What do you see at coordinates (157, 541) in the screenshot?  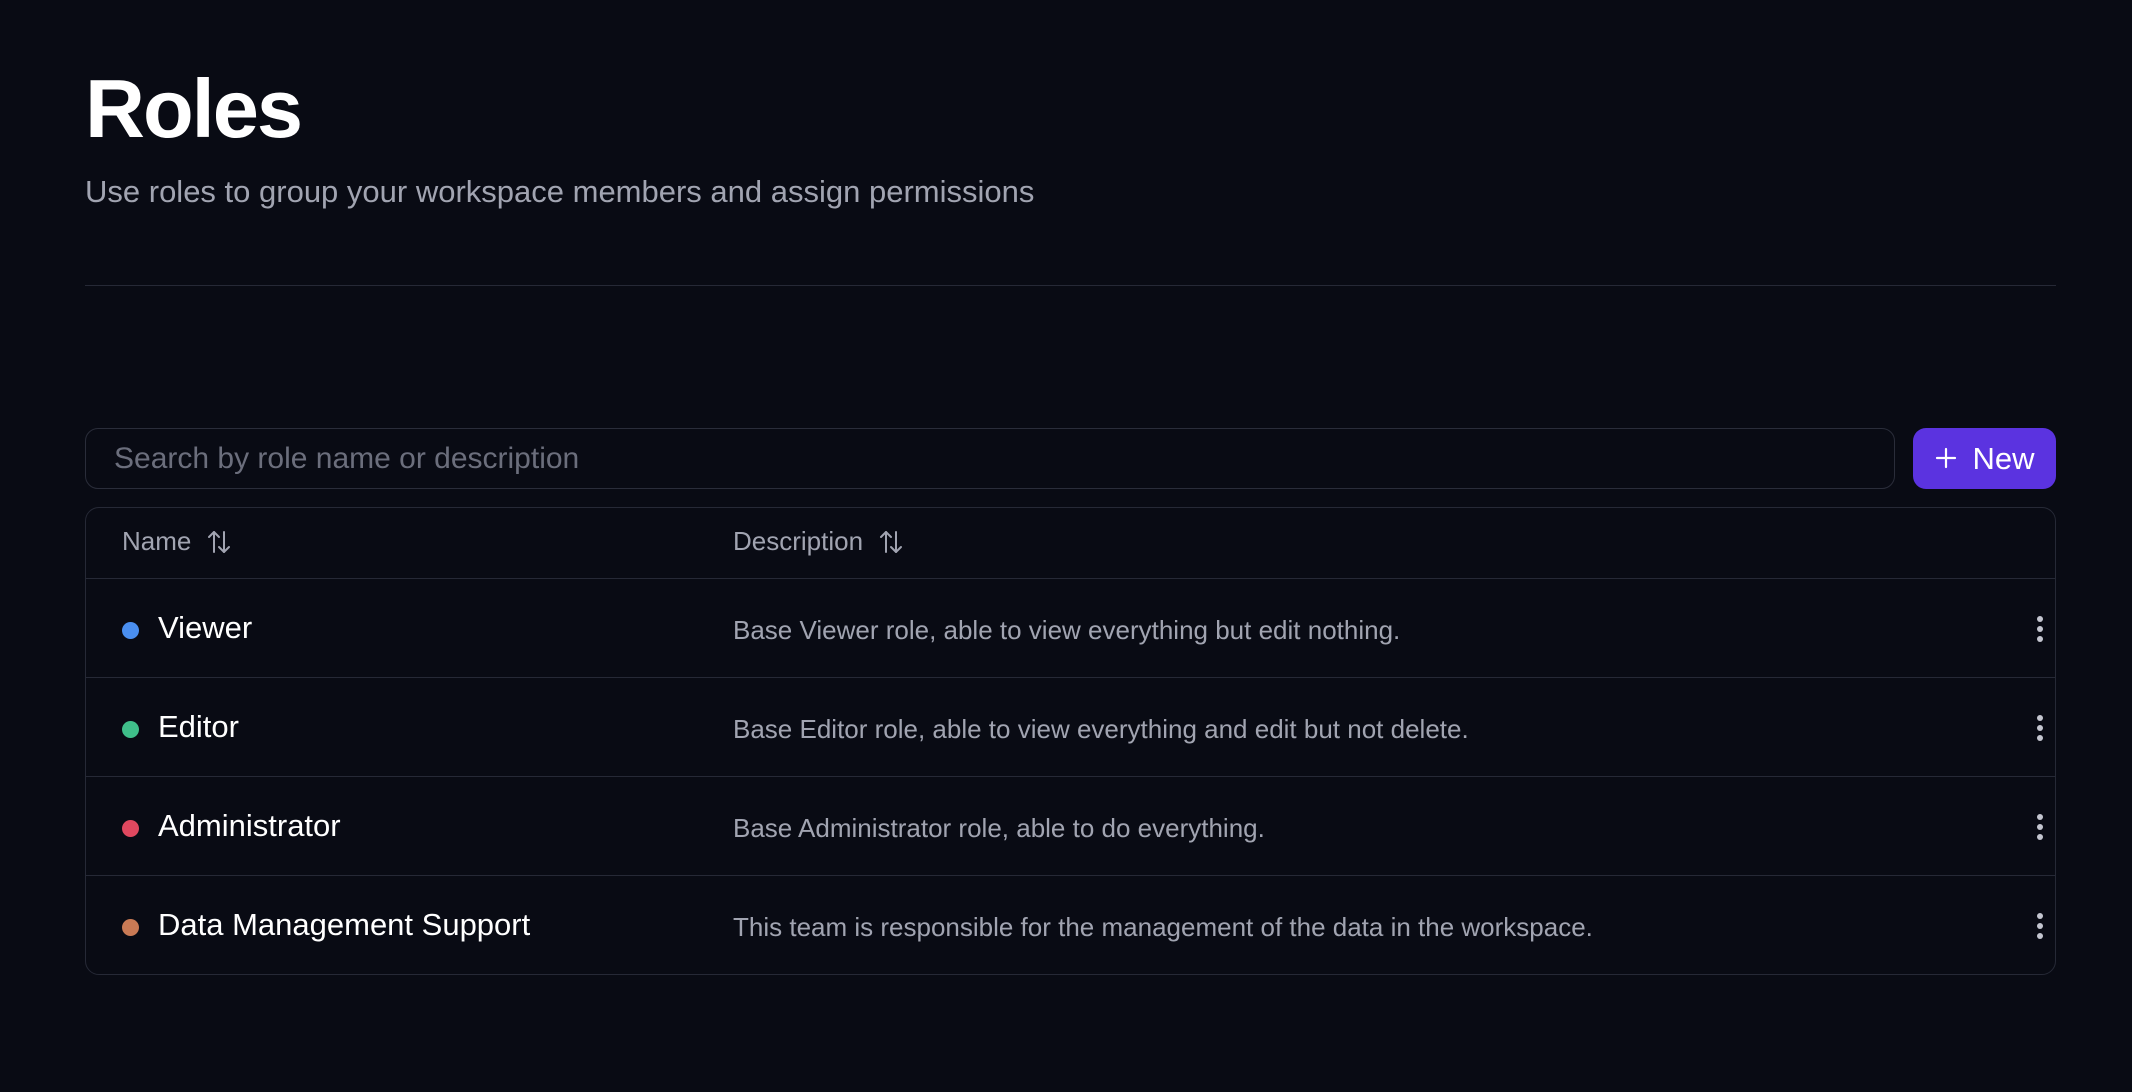 I see `column-label-name: Name` at bounding box center [157, 541].